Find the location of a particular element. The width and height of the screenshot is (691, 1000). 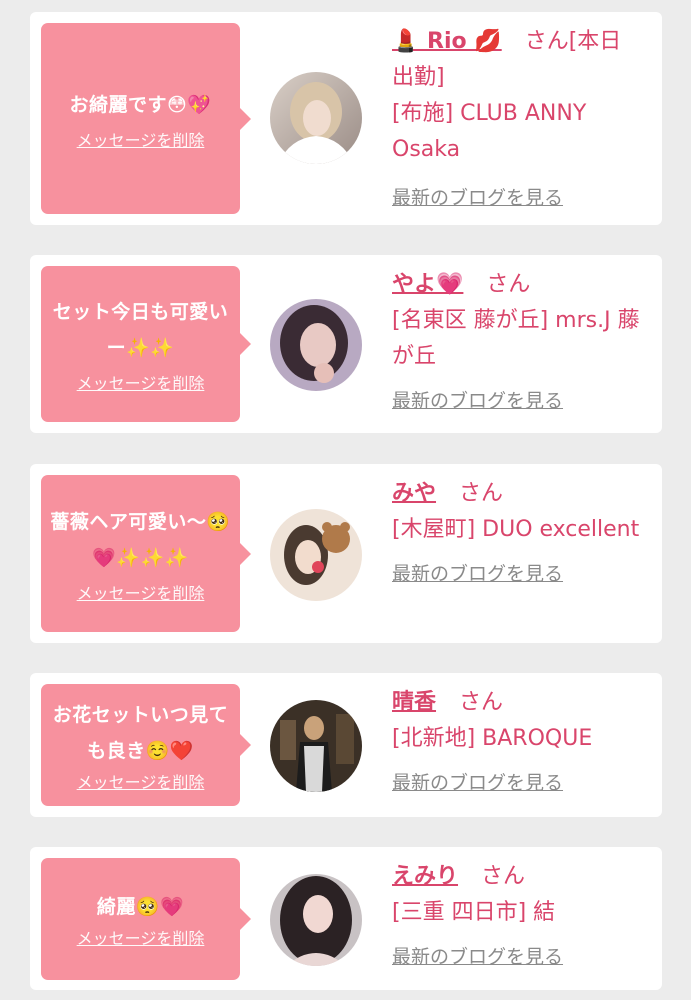

message-bubble: お綺麗です😳💖 メッセージを削除 is located at coordinates (146, 118).